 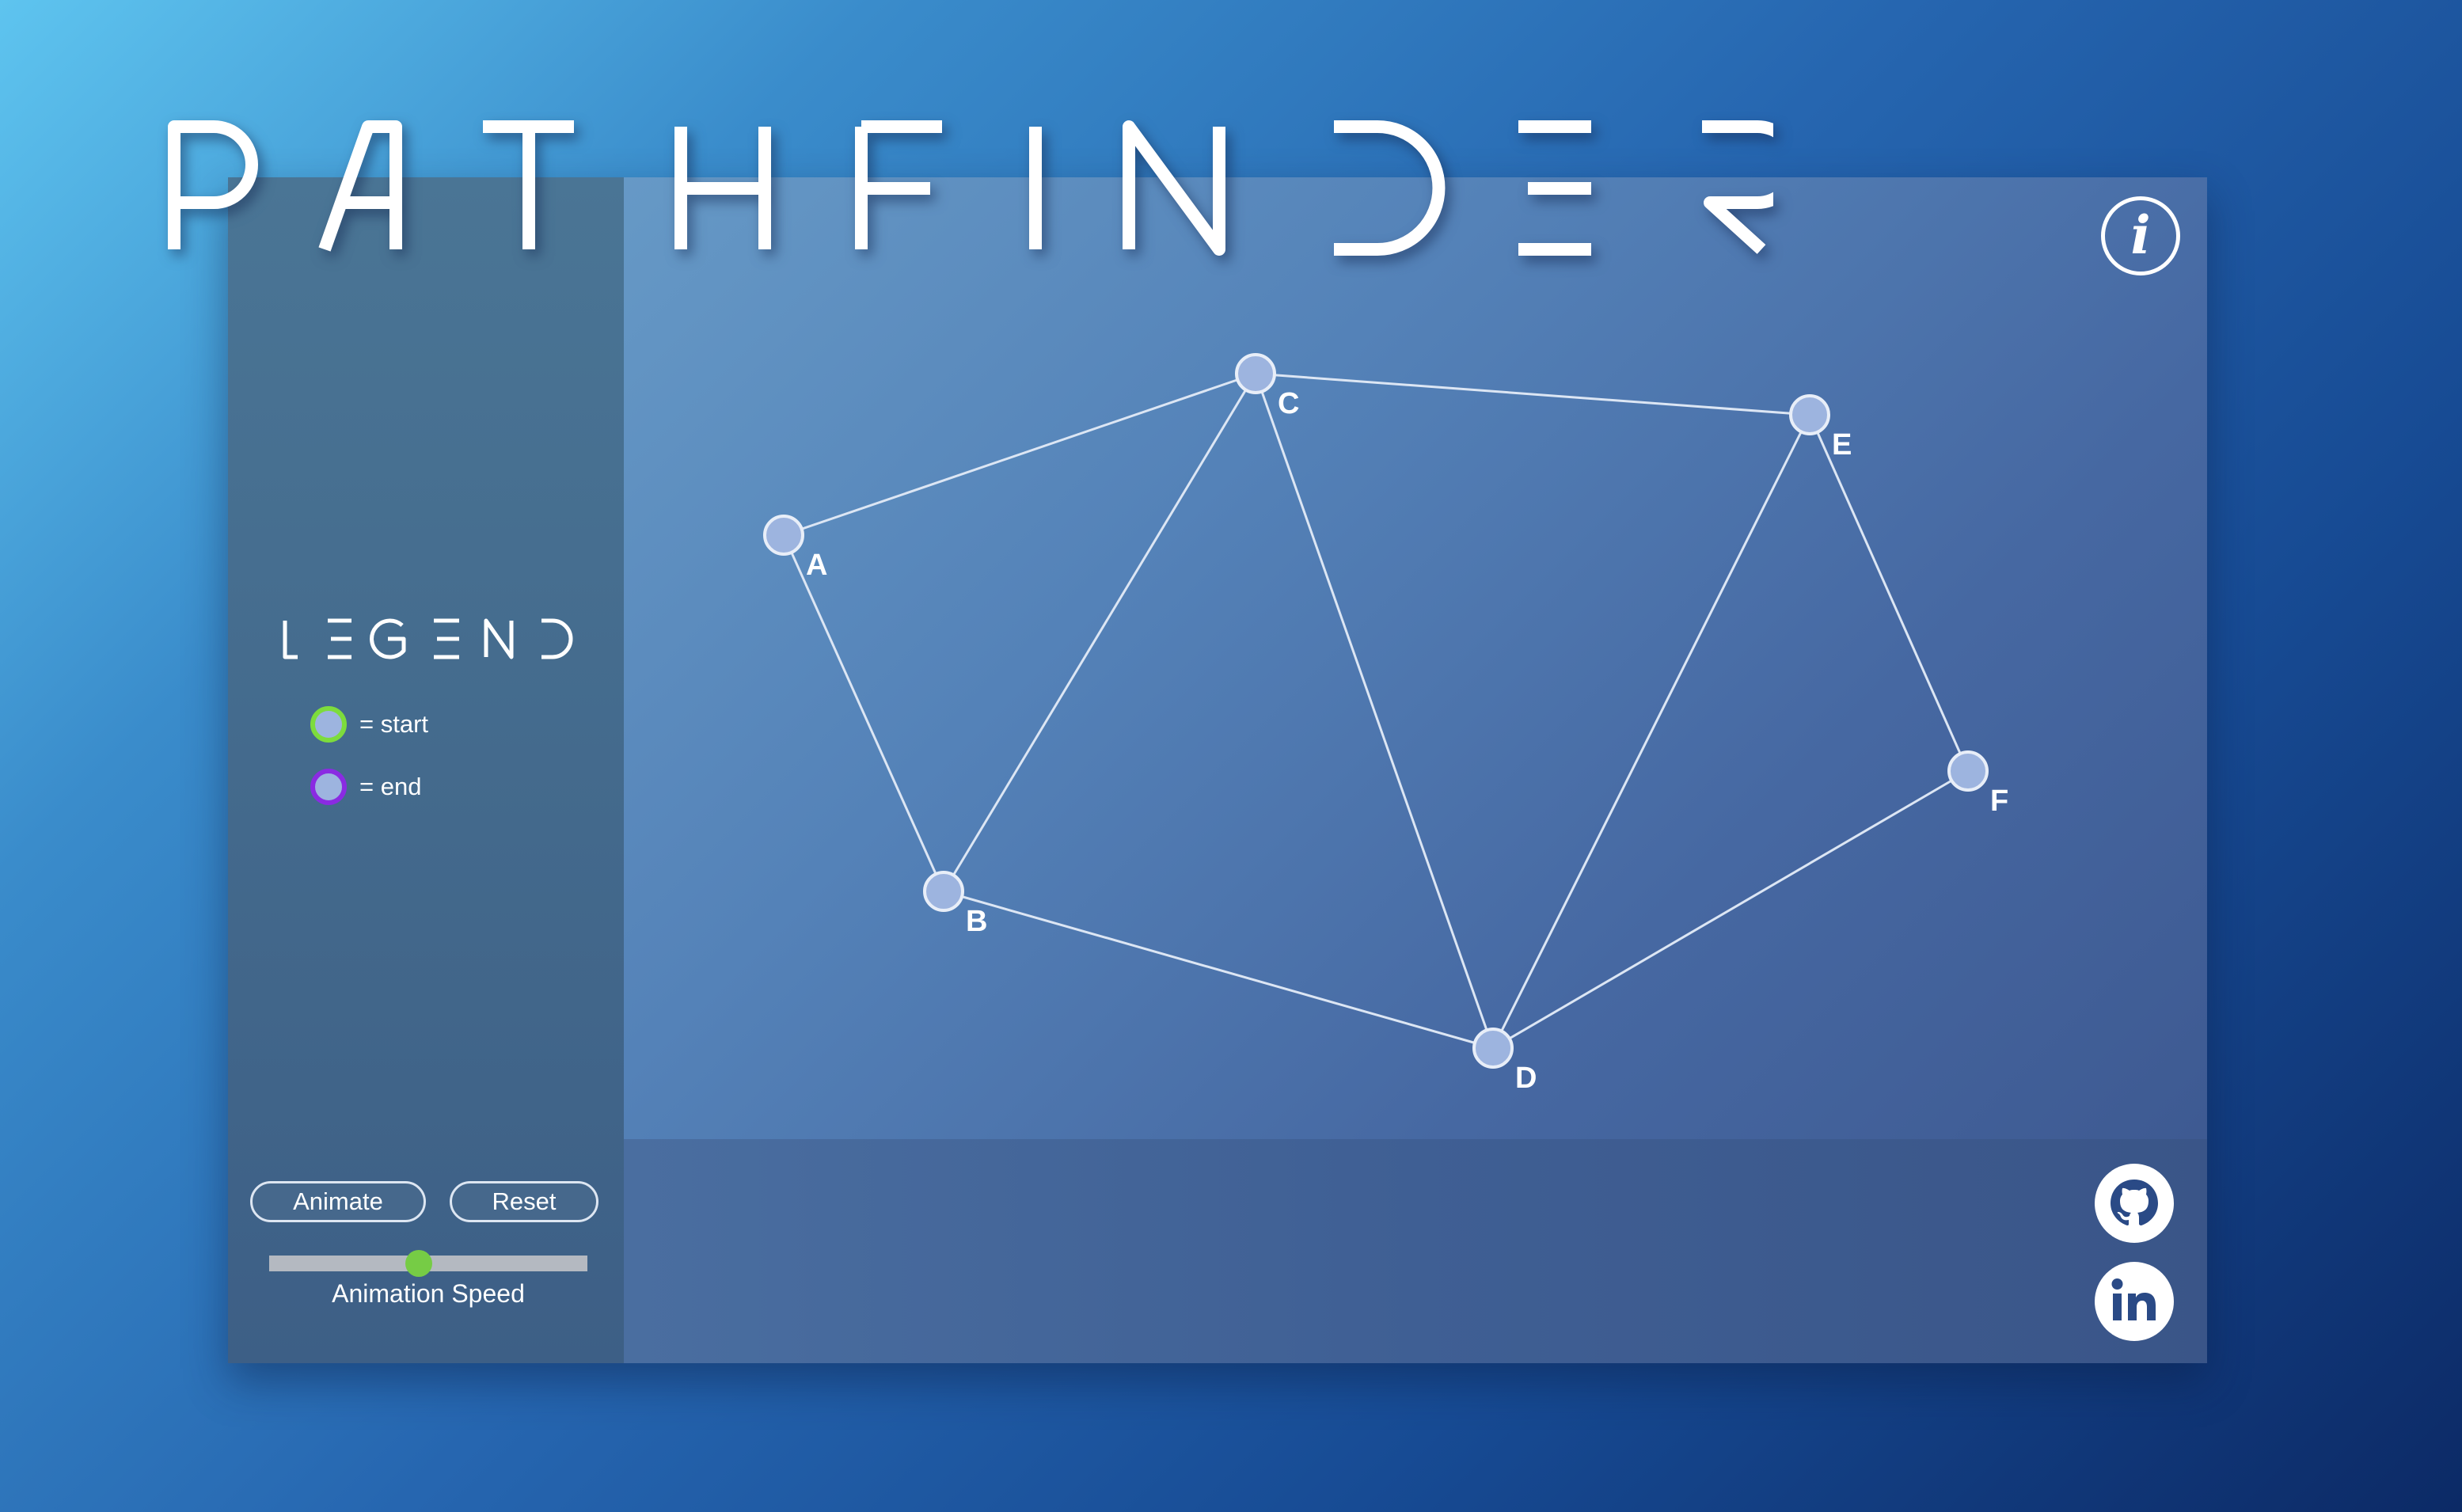 I want to click on graph-node-f, so click(x=1968, y=771).